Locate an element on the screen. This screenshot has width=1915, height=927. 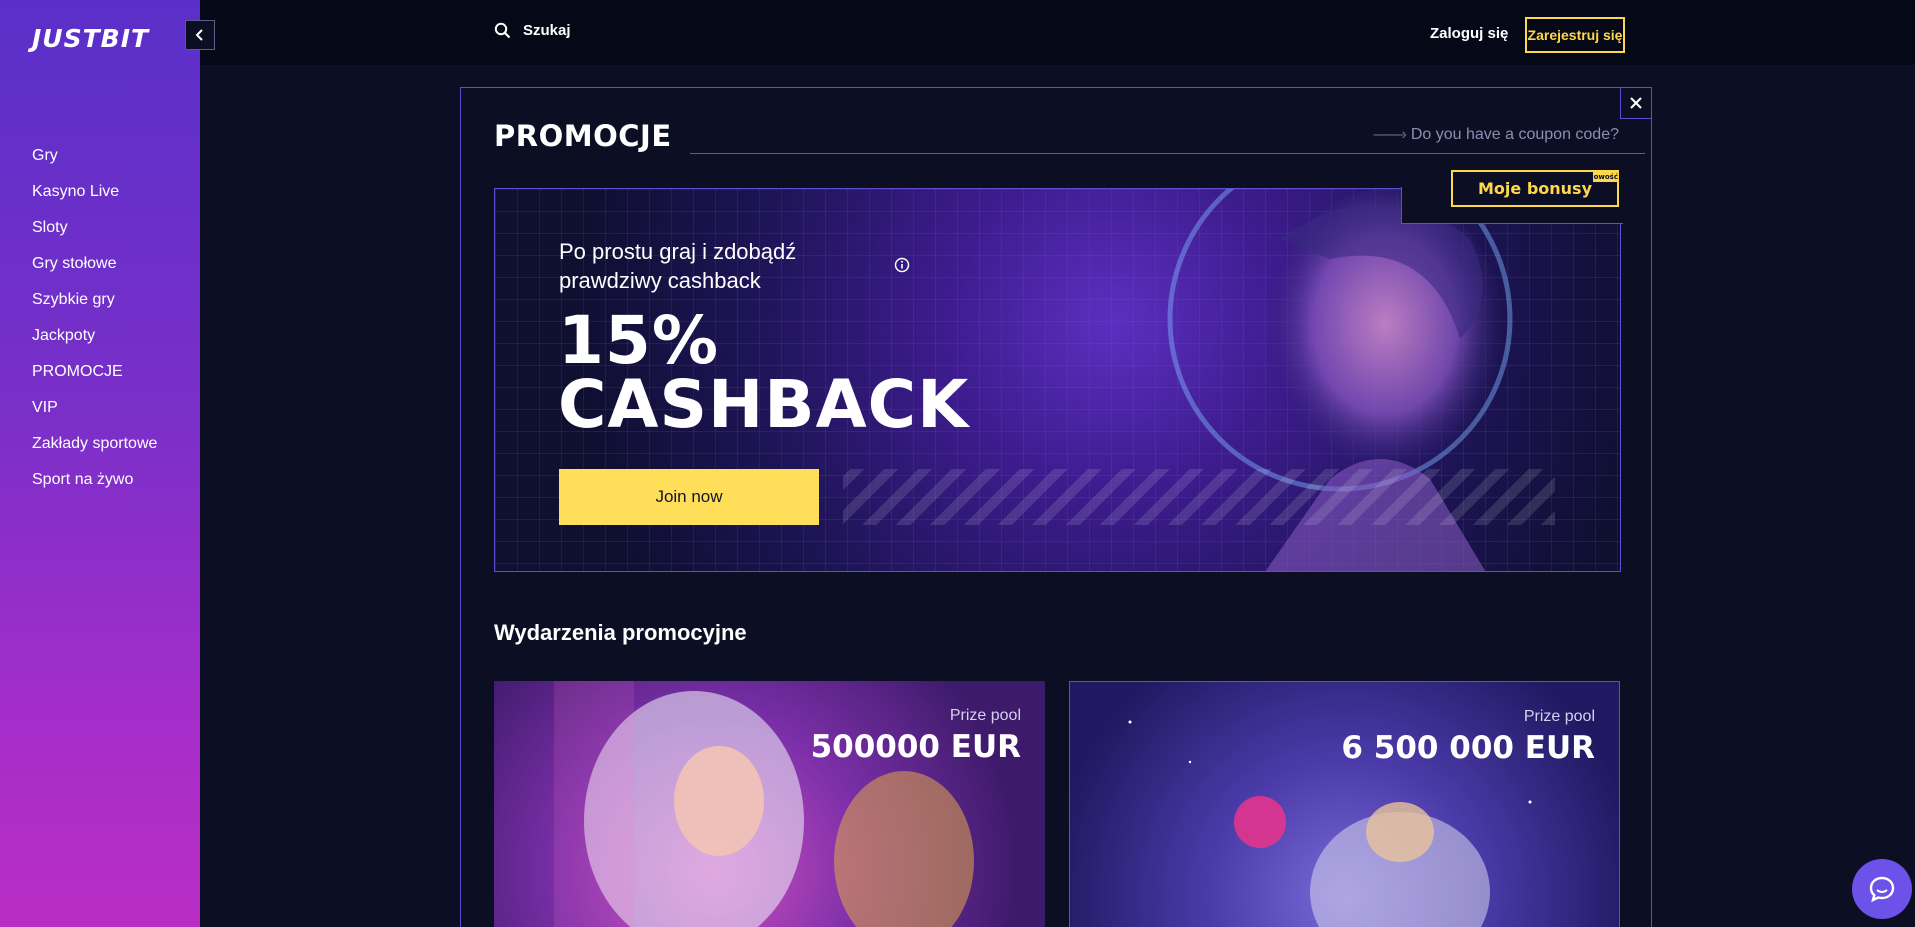
my-bonuses-button: Moje bonusy owość is located at coordinates (1535, 188).